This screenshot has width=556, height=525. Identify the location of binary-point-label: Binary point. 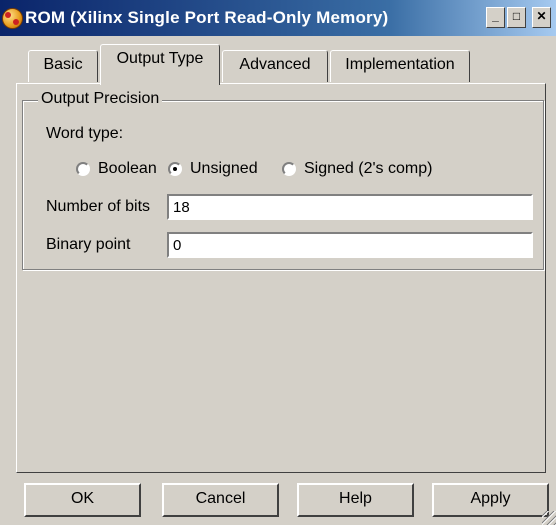
(88, 244).